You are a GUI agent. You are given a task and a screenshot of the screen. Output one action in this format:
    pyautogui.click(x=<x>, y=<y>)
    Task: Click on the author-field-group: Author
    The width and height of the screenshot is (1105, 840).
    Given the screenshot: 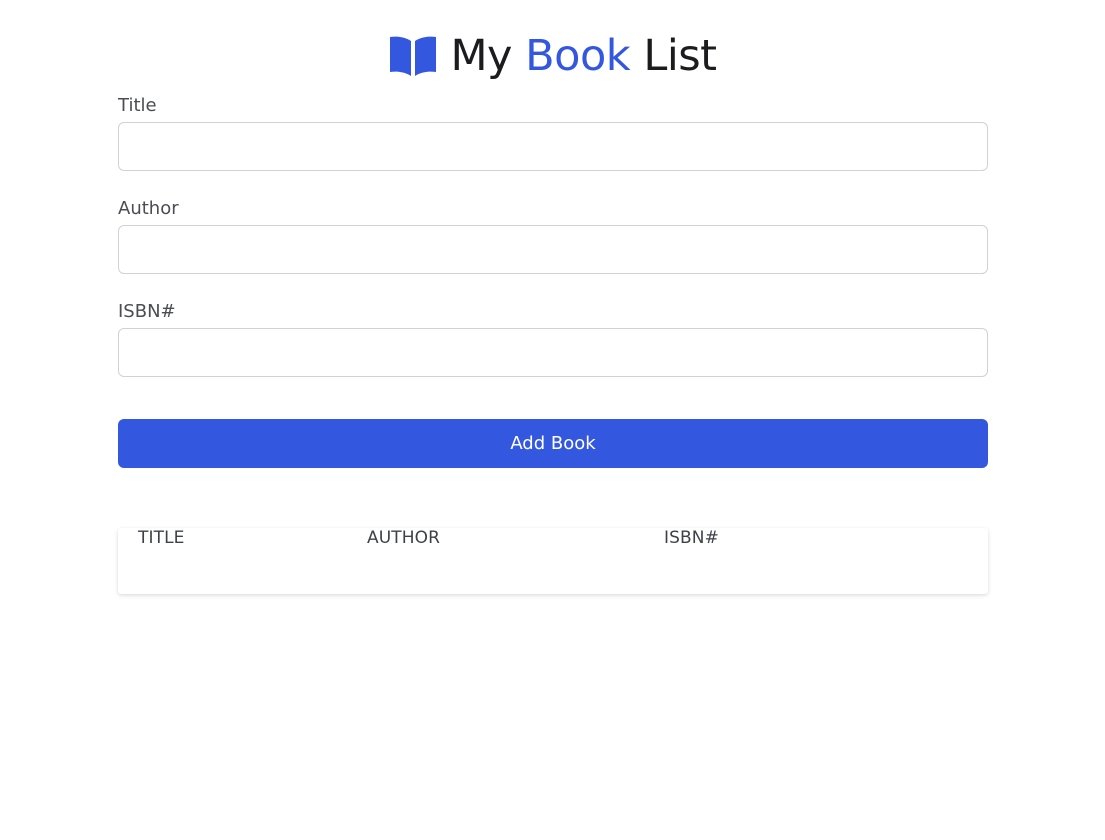 What is the action you would take?
    pyautogui.click(x=553, y=235)
    